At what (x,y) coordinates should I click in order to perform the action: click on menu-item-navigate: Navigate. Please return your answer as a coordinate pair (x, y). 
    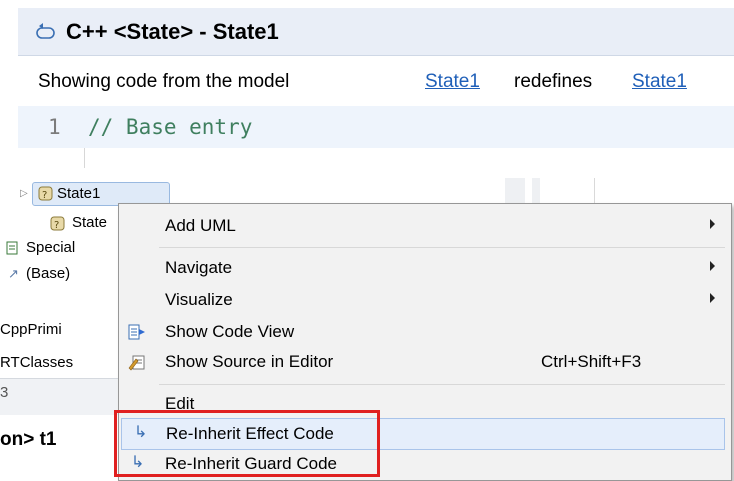
    Looking at the image, I should click on (425, 268).